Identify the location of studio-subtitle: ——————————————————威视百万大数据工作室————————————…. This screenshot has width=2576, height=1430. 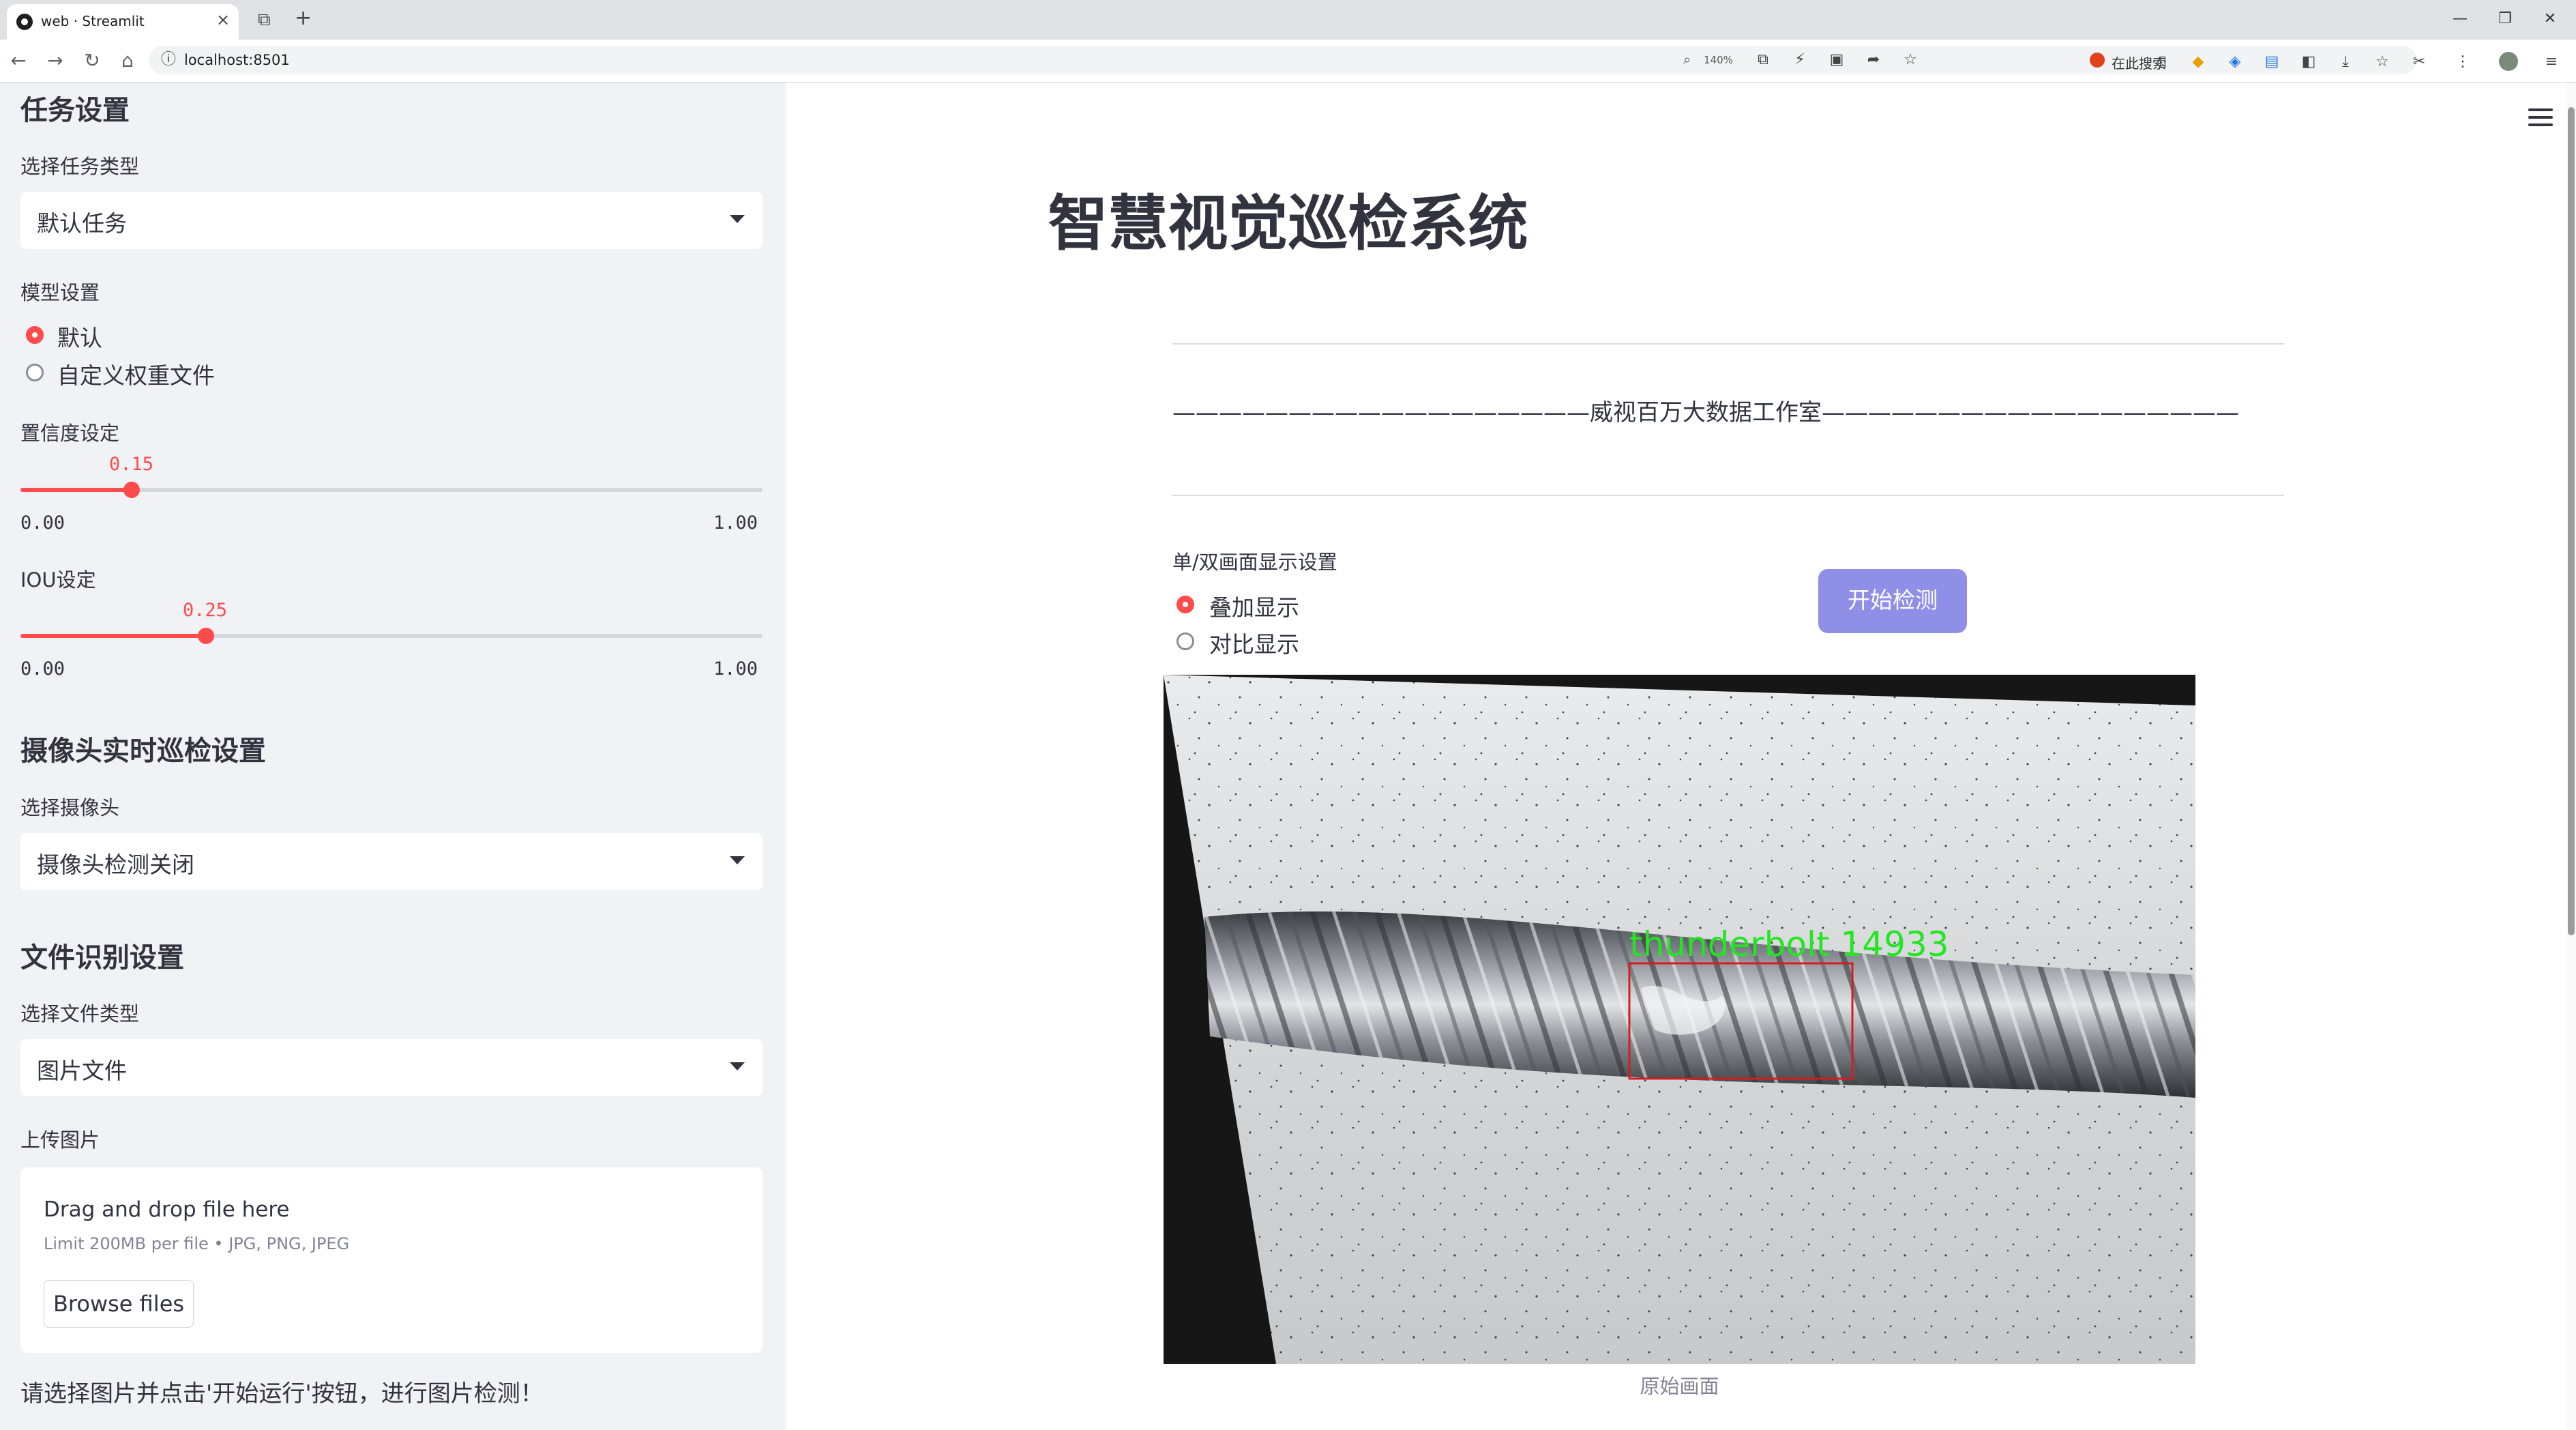
(1705, 413).